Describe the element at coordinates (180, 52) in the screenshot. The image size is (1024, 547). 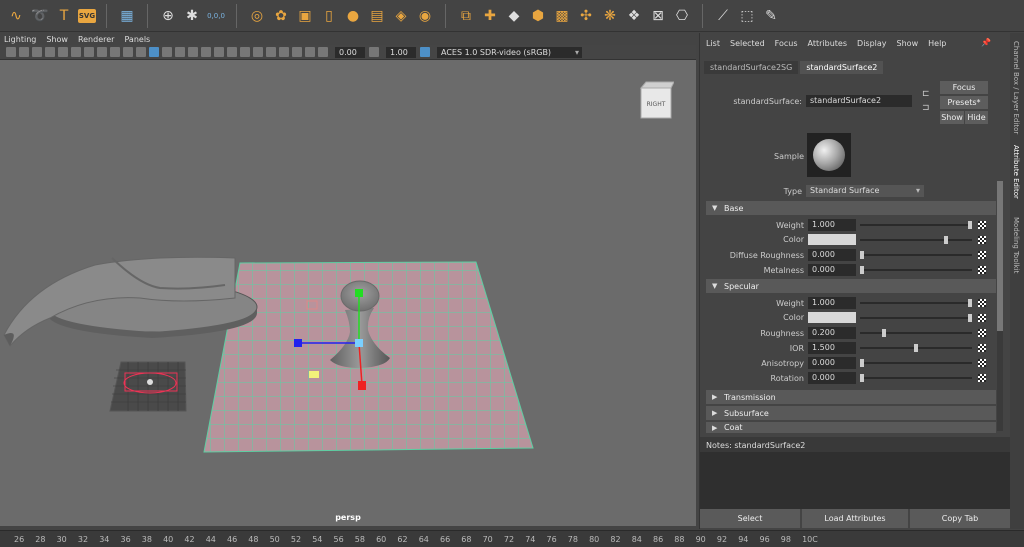
I see `textured-icon` at that location.